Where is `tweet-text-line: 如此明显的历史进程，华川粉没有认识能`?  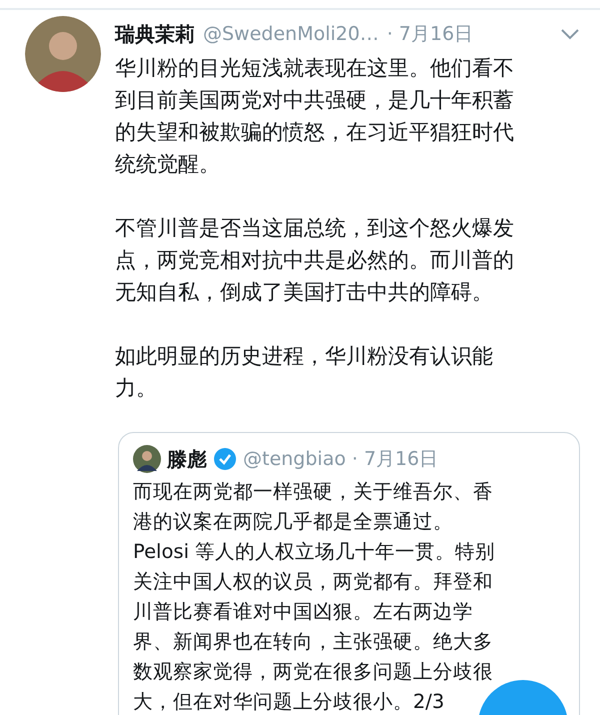 tweet-text-line: 如此明显的历史进程，华川粉没有认识能 is located at coordinates (304, 356).